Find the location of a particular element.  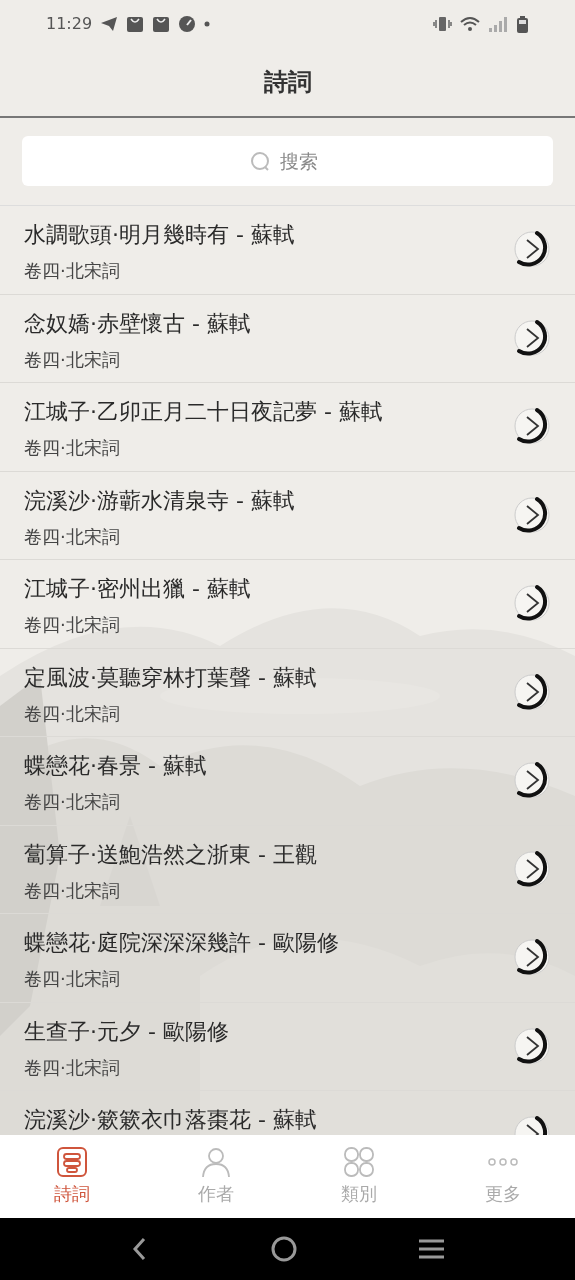

page-title: 詩詞 is located at coordinates (287, 82).